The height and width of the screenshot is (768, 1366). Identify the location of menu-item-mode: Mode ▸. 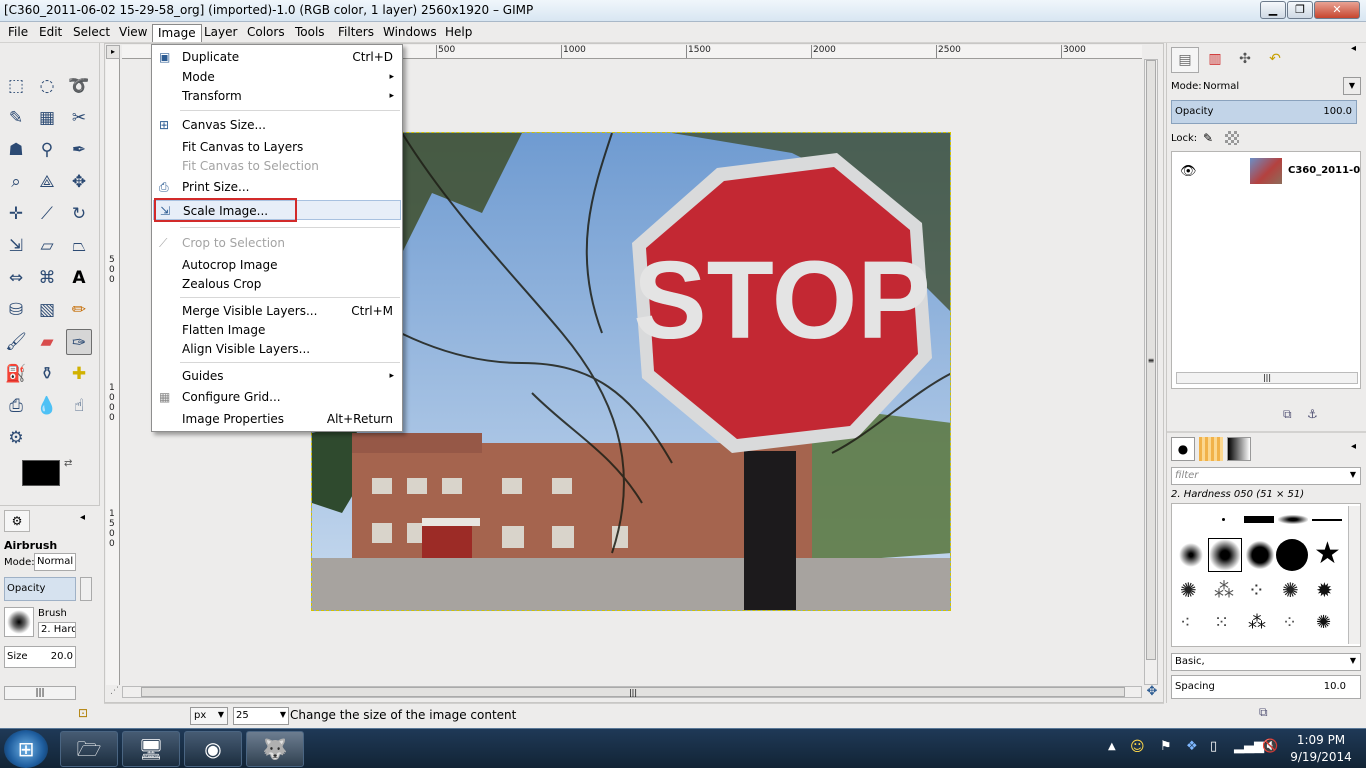
(277, 77).